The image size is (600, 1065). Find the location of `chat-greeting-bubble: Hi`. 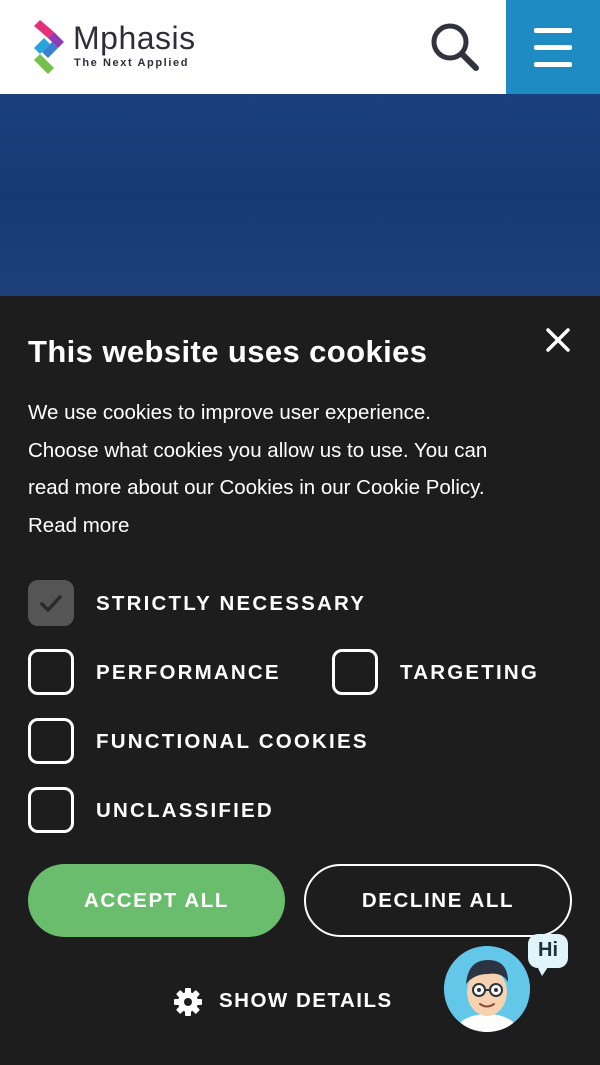

chat-greeting-bubble: Hi is located at coordinates (548, 951).